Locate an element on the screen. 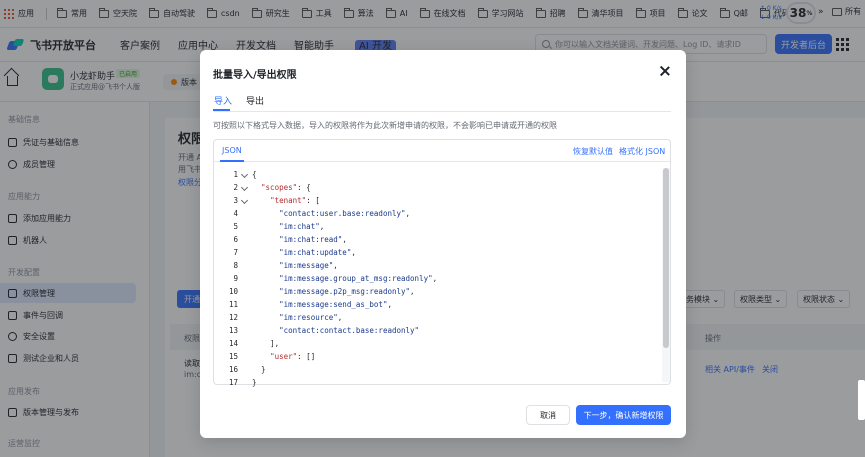 This screenshot has height=457, width=865. code-line: 16 } is located at coordinates (442, 369).